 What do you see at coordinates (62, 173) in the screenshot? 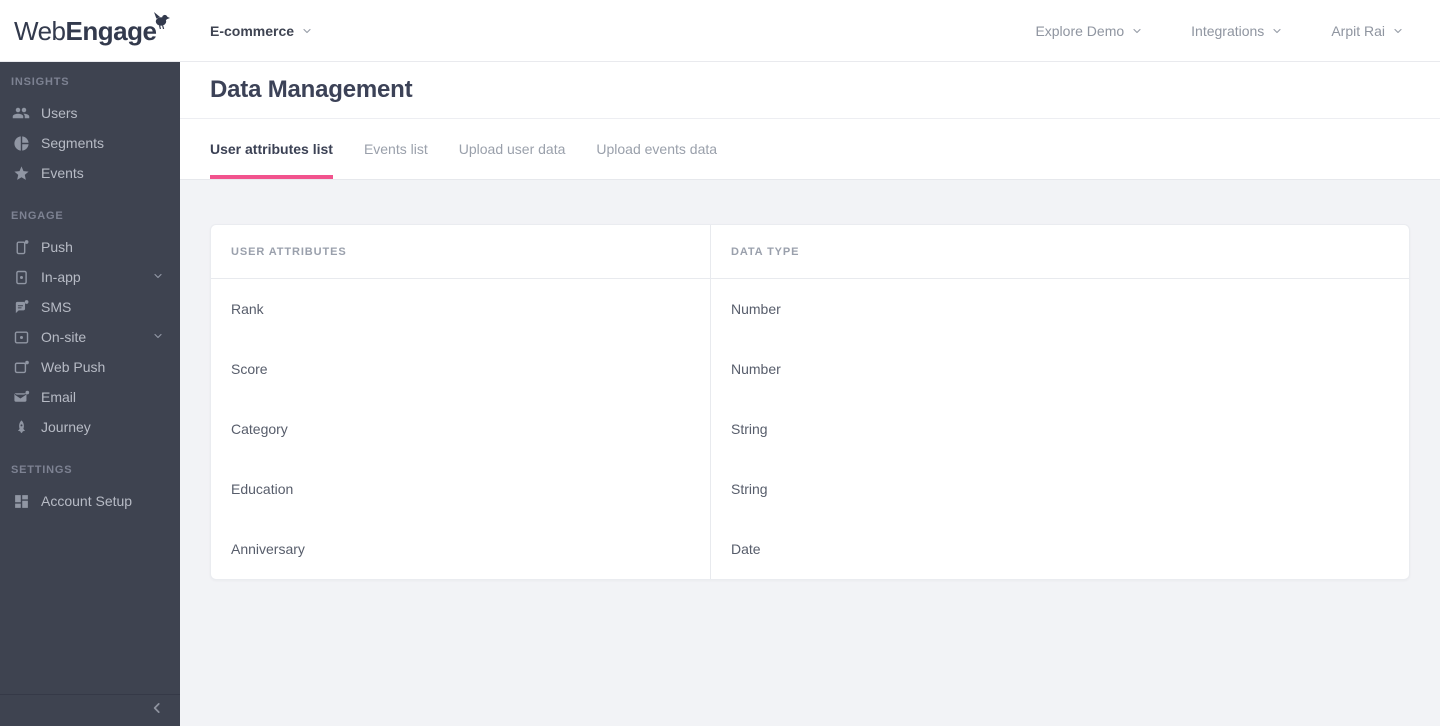
I see `sidebar-item-label: Events` at bounding box center [62, 173].